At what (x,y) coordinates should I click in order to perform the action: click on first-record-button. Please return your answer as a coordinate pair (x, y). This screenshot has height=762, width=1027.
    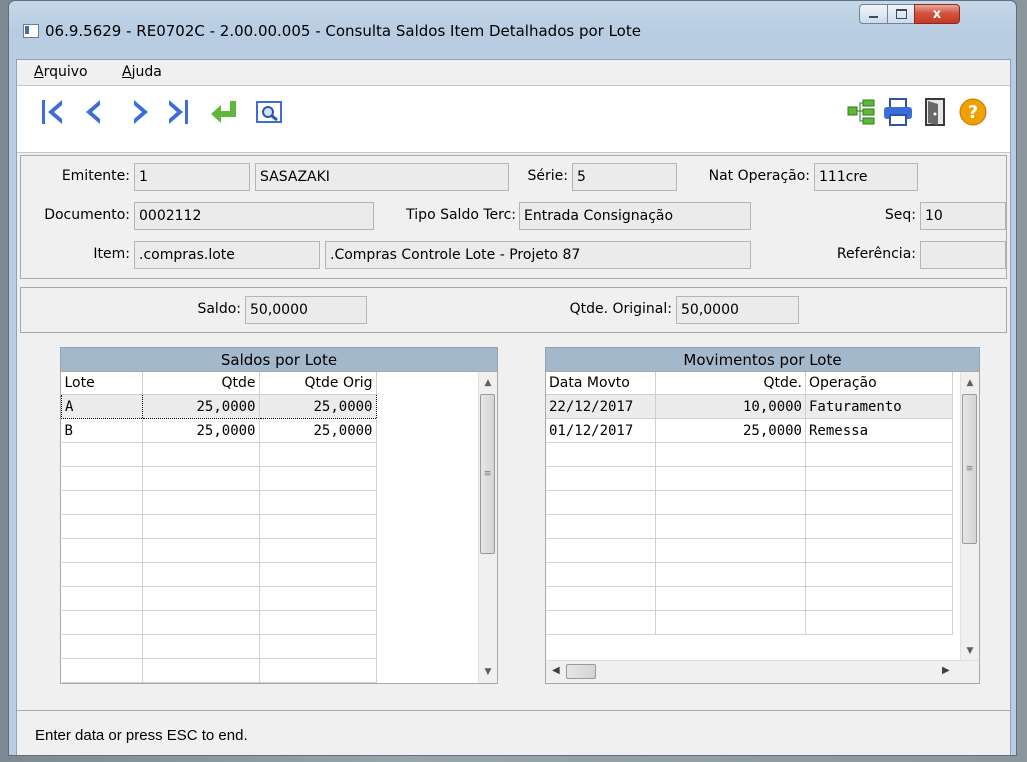
    Looking at the image, I should click on (53, 112).